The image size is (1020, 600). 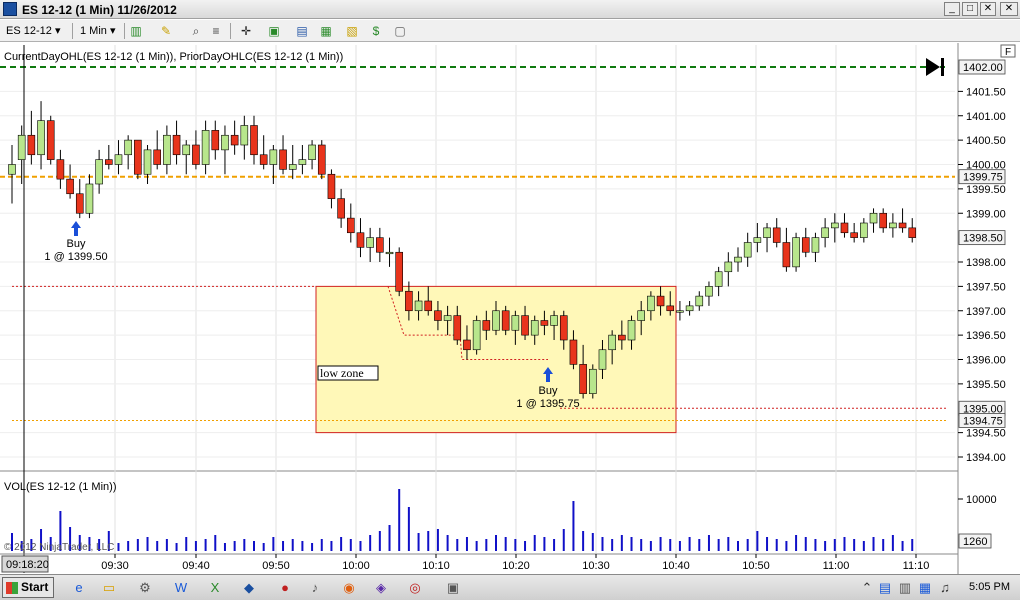 I want to click on buy-marker-detail: 1 @ 1395.75, so click(x=547, y=404).